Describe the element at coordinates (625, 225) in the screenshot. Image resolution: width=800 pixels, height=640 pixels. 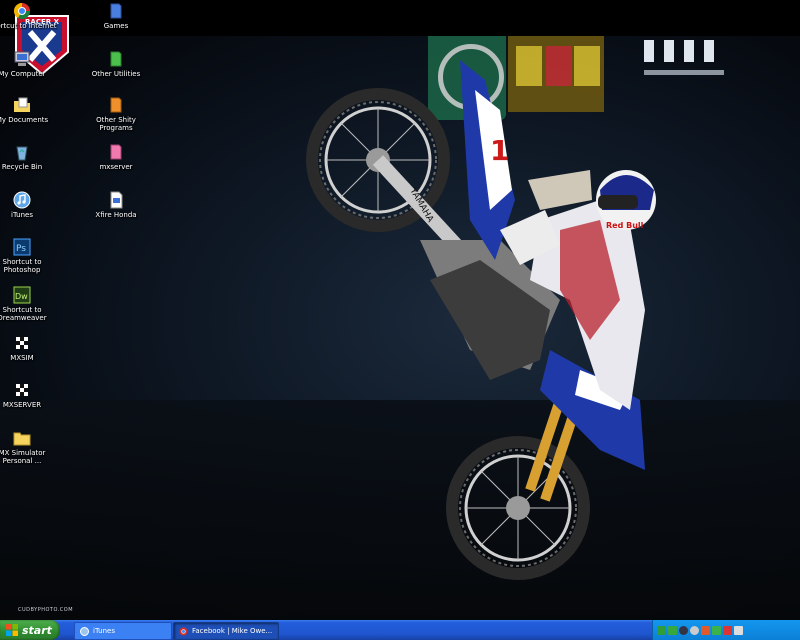
I see `helmet-sponsor: Red Bull` at that location.